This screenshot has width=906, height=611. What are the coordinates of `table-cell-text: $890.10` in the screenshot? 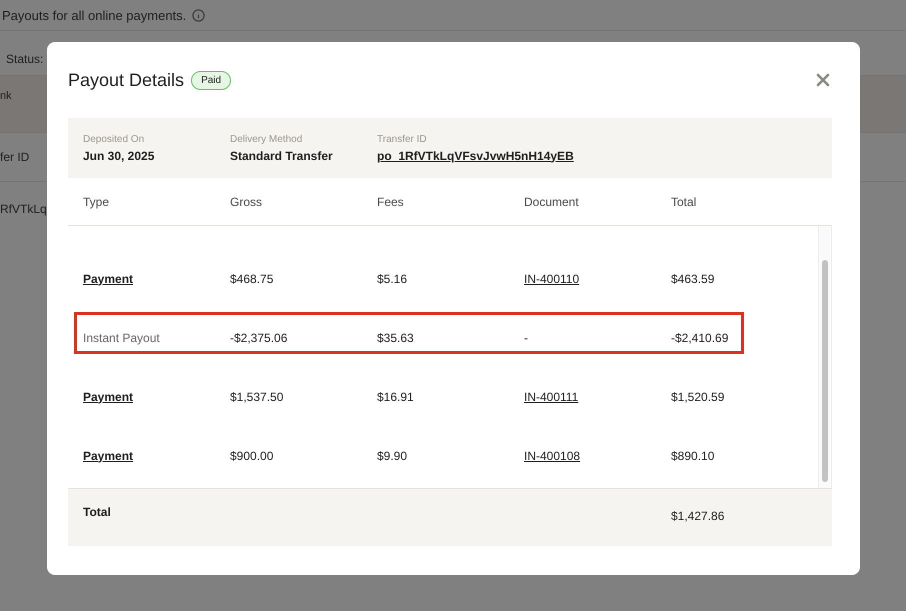 It's located at (693, 455).